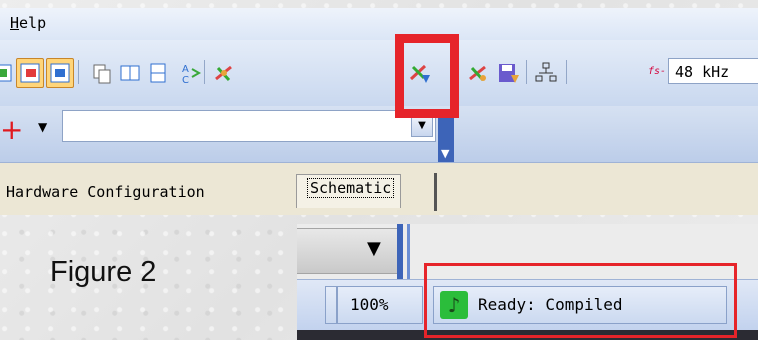 This screenshot has height=340, width=758. Describe the element at coordinates (400, 251) in the screenshot. I see `splitter-bar` at that location.